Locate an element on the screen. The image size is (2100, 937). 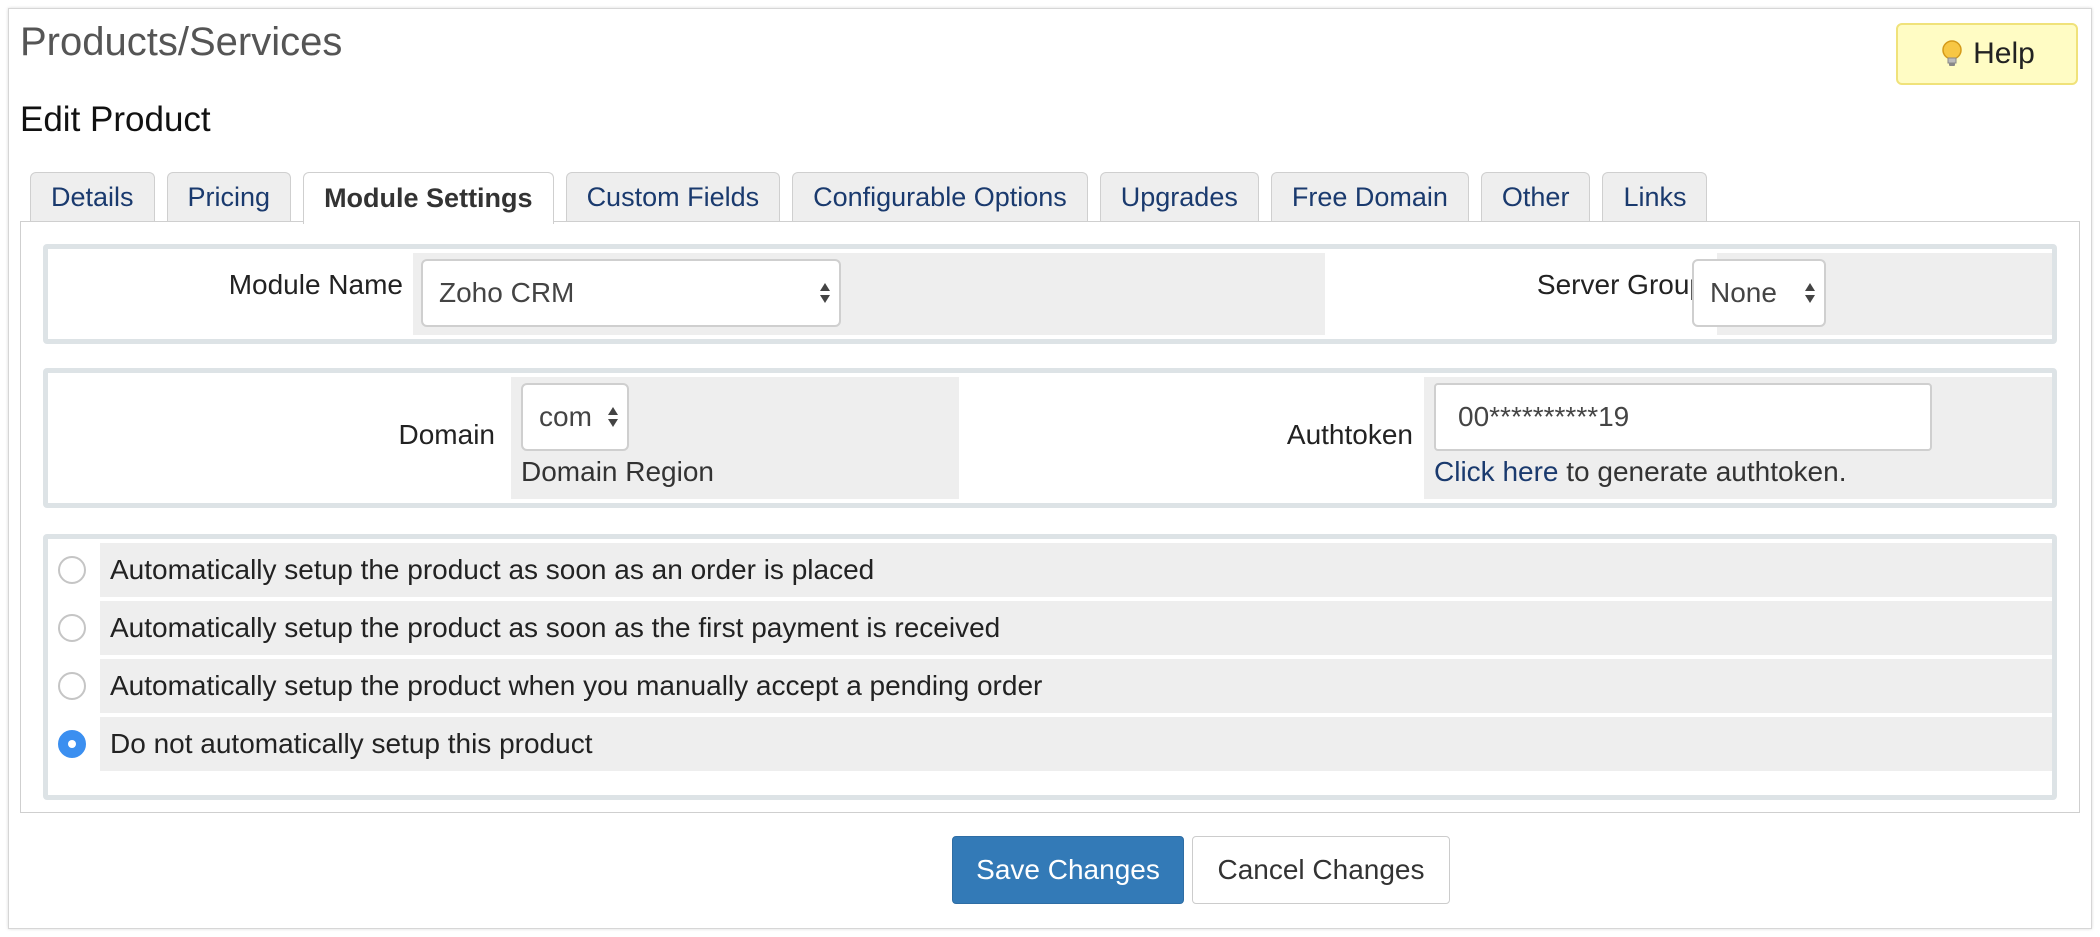
tab-free-domain: Free Domain is located at coordinates (1369, 197).